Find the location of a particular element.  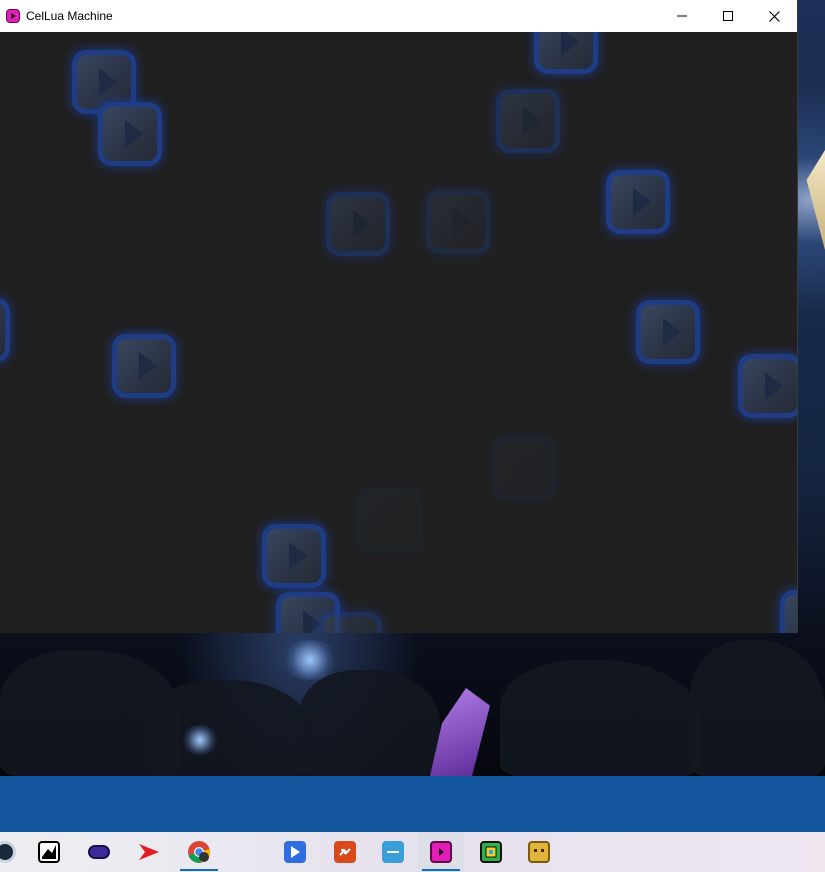

title-bar: CelLua Machine is located at coordinates (398, 16).